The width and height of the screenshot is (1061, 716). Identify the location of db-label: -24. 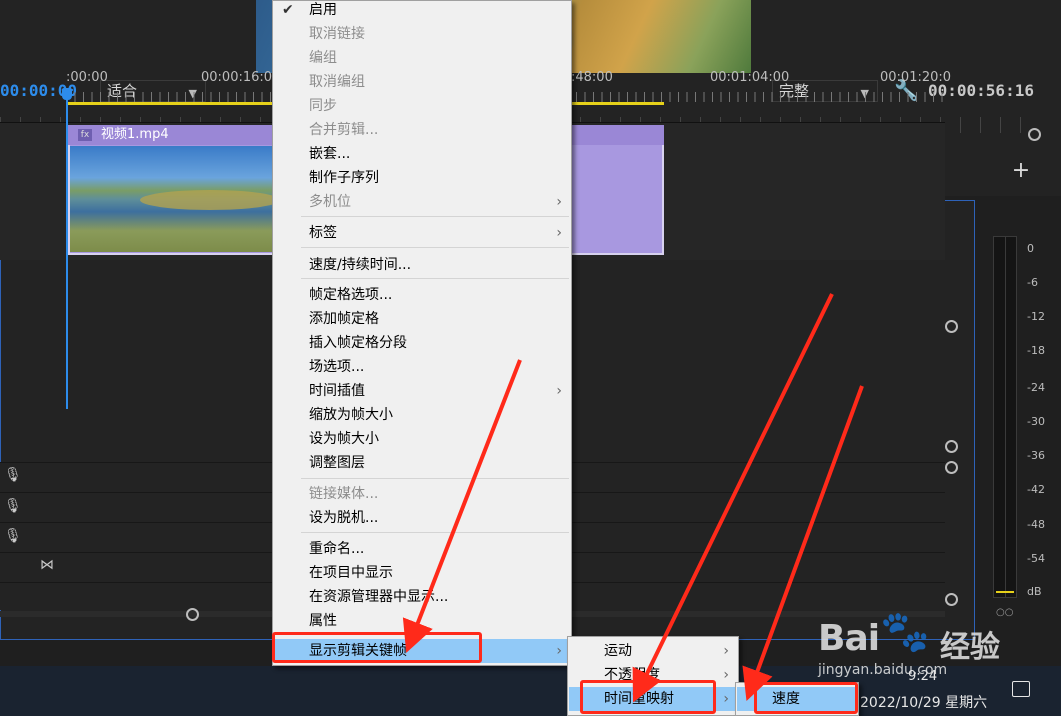
(1036, 387).